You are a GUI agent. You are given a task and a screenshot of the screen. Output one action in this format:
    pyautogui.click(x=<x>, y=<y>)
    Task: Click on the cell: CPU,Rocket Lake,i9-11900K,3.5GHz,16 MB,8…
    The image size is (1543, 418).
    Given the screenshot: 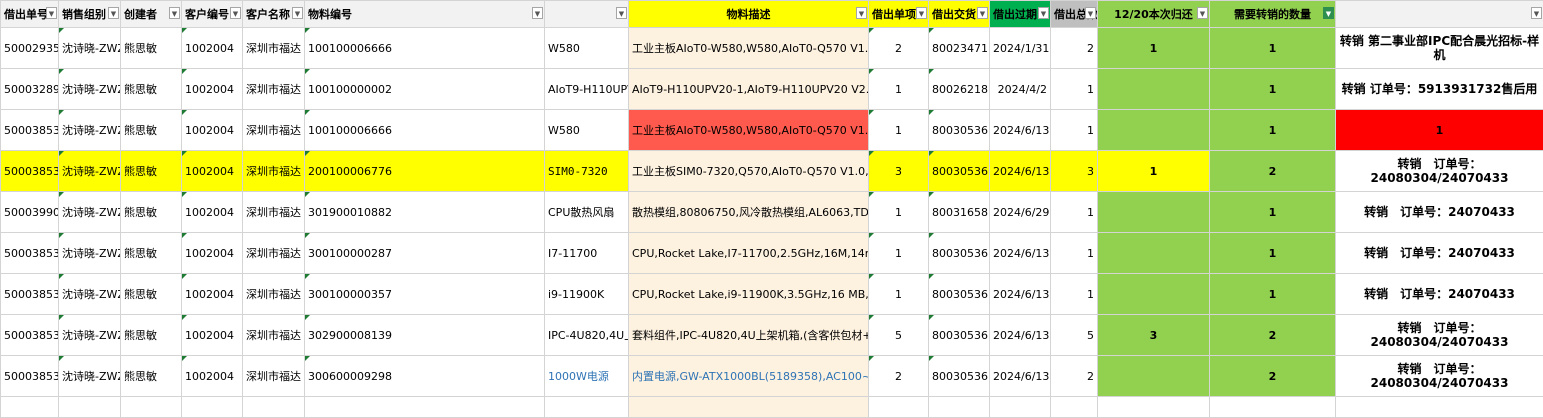 What is the action you would take?
    pyautogui.click(x=748, y=294)
    